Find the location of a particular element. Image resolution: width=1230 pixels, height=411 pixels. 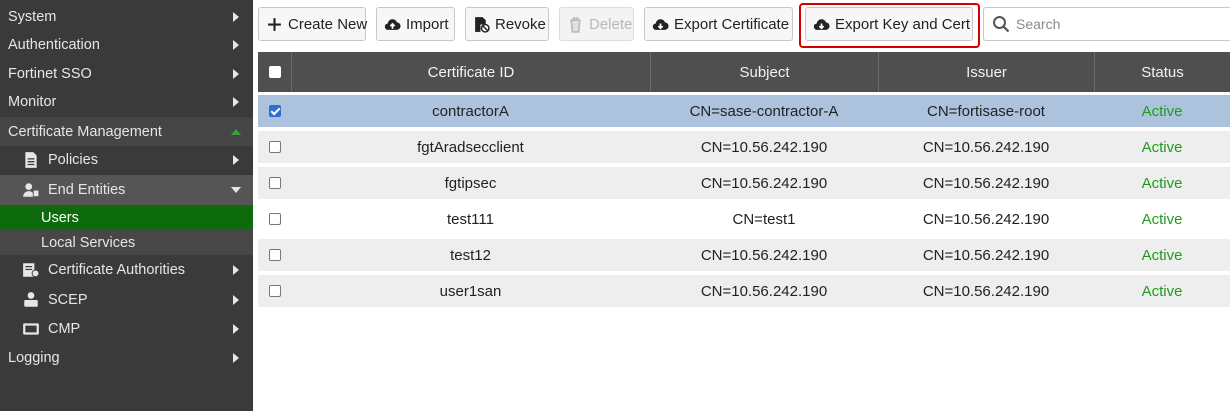

search-box is located at coordinates (1106, 24).